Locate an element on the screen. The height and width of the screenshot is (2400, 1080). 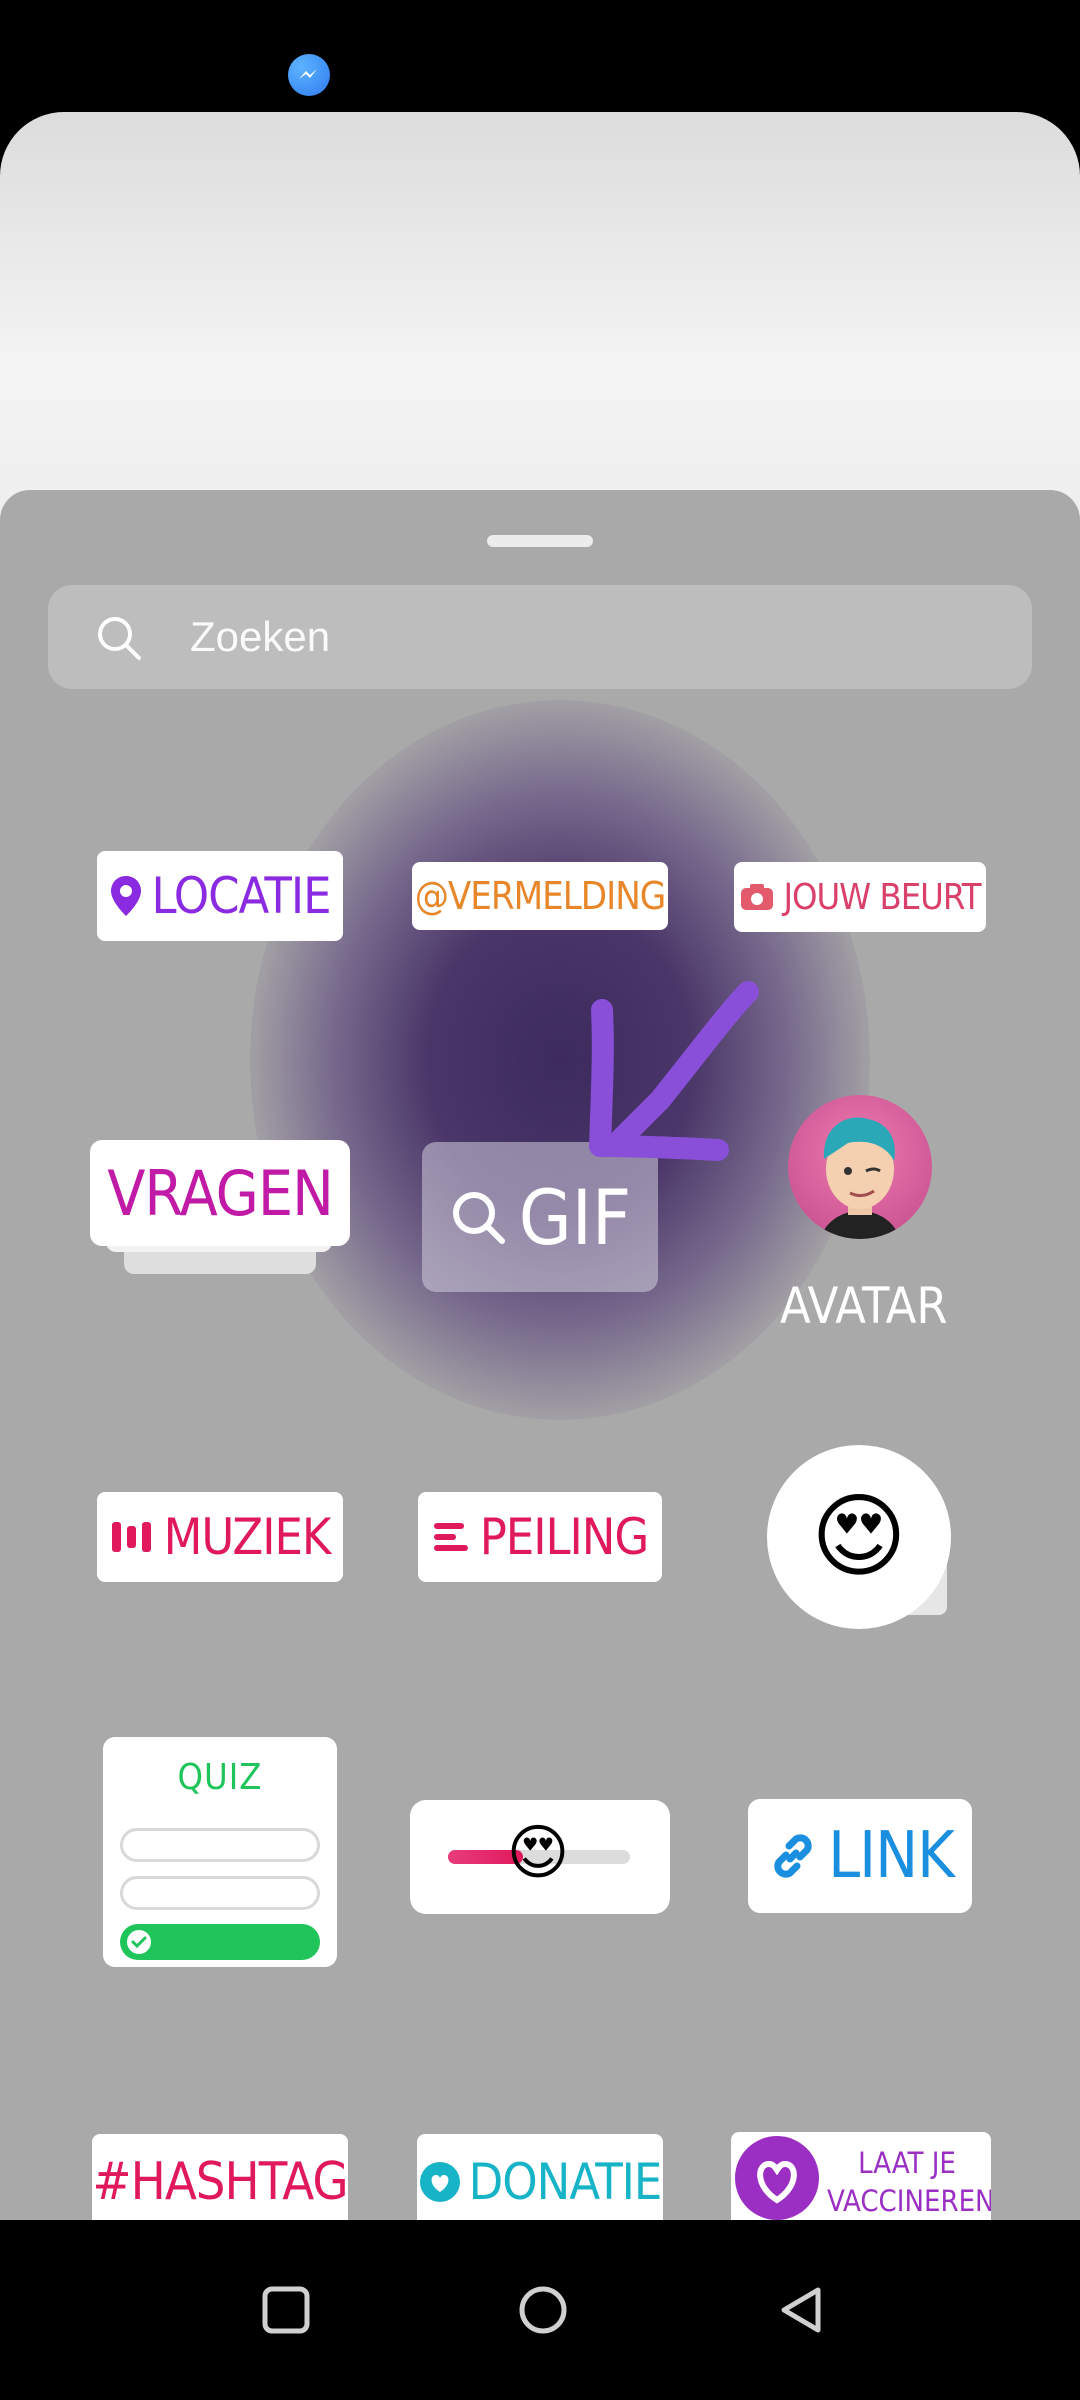
poll-label: PEILING is located at coordinates (564, 1537).